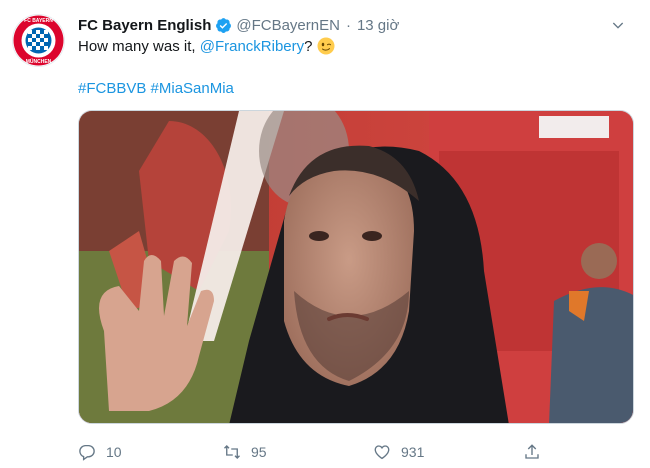 The image size is (650, 468). What do you see at coordinates (114, 452) in the screenshot?
I see `reply-count: 10` at bounding box center [114, 452].